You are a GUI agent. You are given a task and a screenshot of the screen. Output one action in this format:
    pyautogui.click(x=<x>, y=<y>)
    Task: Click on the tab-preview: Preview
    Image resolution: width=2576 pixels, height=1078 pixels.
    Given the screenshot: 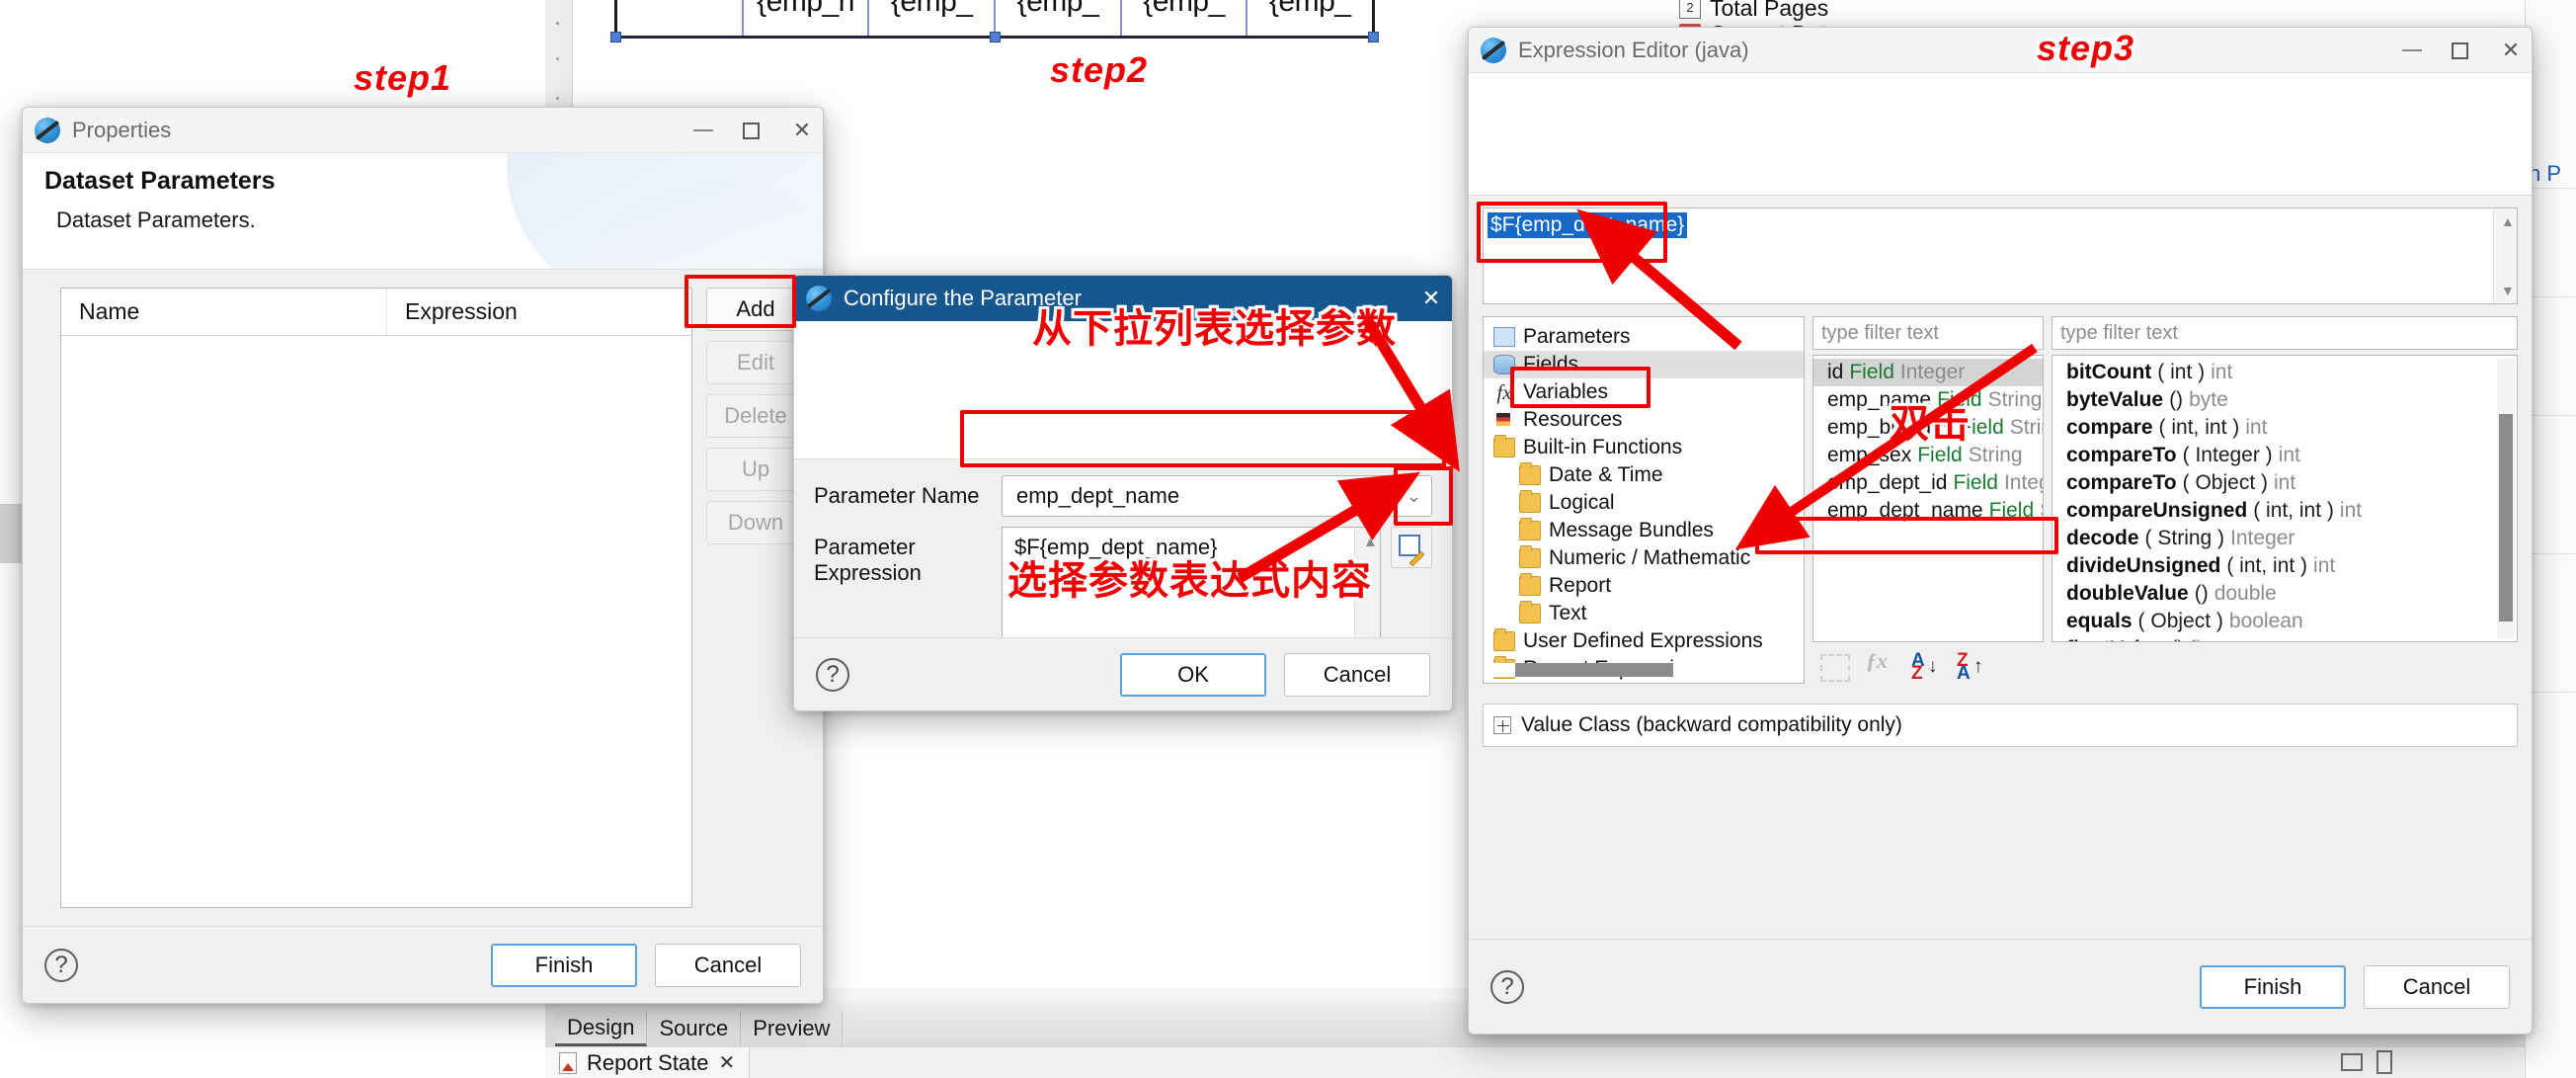 What is the action you would take?
    pyautogui.click(x=792, y=1028)
    